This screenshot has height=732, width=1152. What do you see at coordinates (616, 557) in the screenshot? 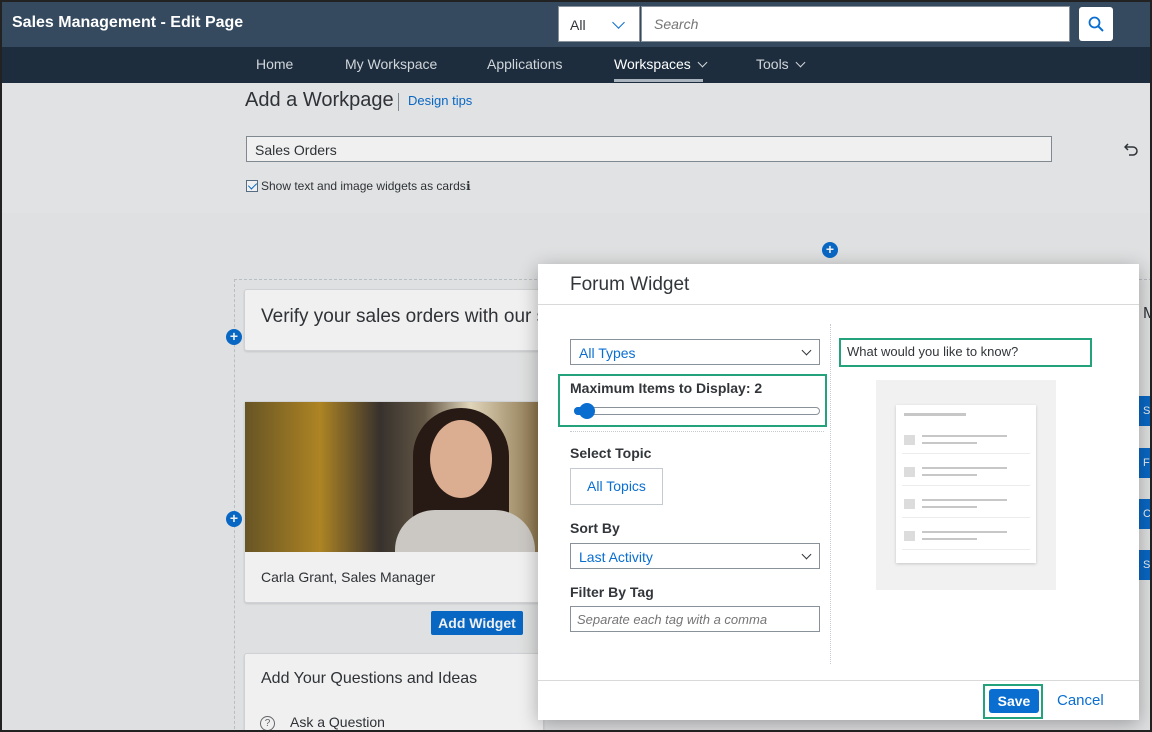
I see `sort-by-value: Last Activity` at bounding box center [616, 557].